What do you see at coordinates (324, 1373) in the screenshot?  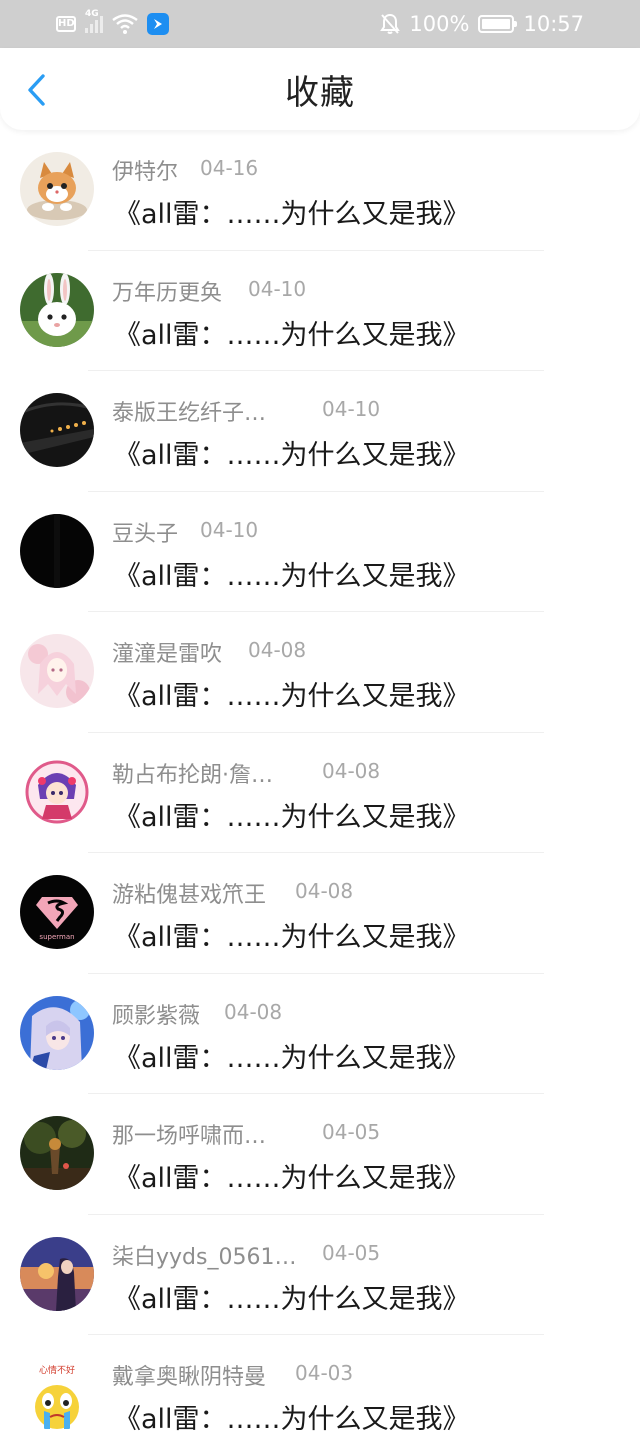 I see `item-date: 04-03` at bounding box center [324, 1373].